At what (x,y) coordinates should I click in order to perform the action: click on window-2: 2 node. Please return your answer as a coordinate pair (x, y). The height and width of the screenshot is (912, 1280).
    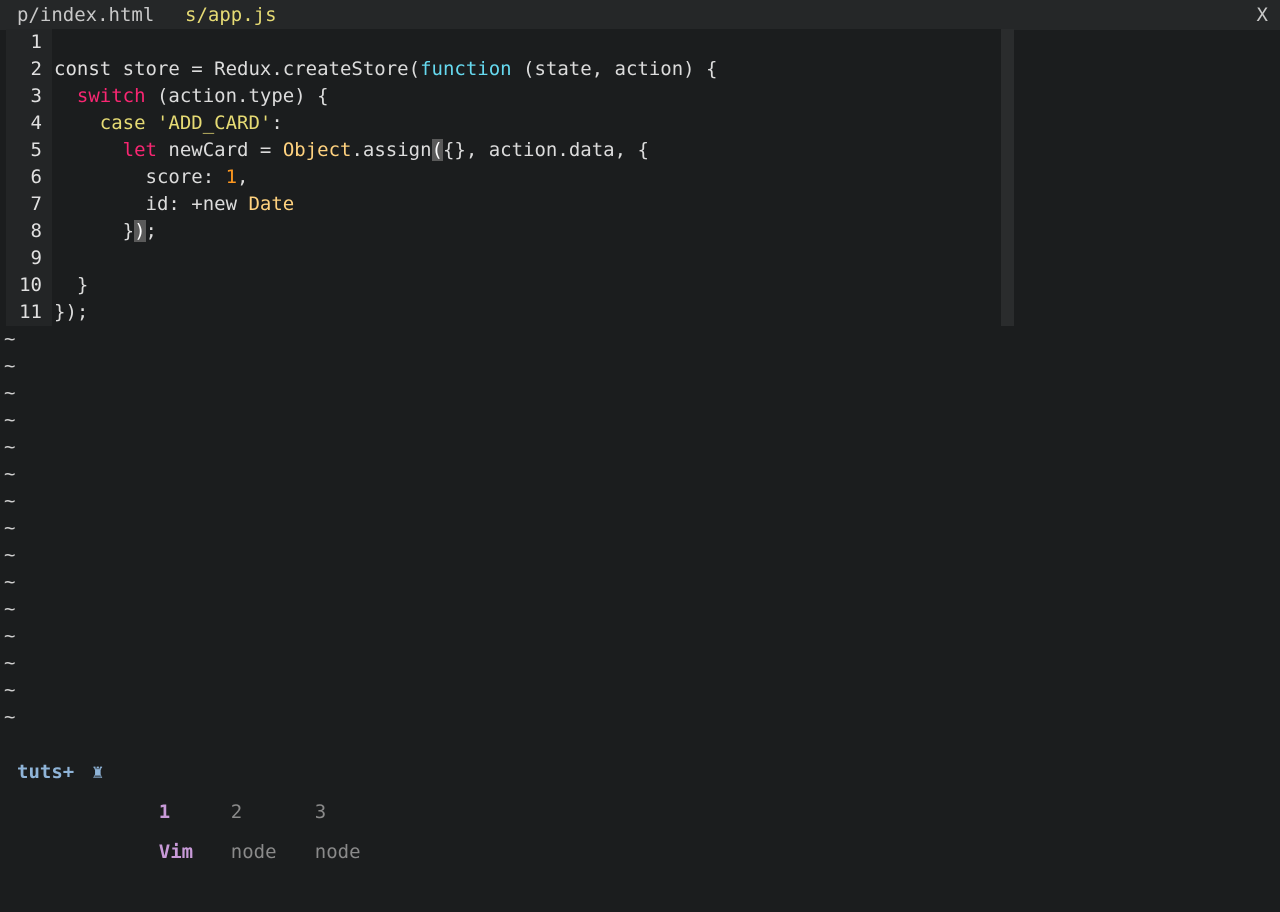
    Looking at the image, I should click on (231, 832).